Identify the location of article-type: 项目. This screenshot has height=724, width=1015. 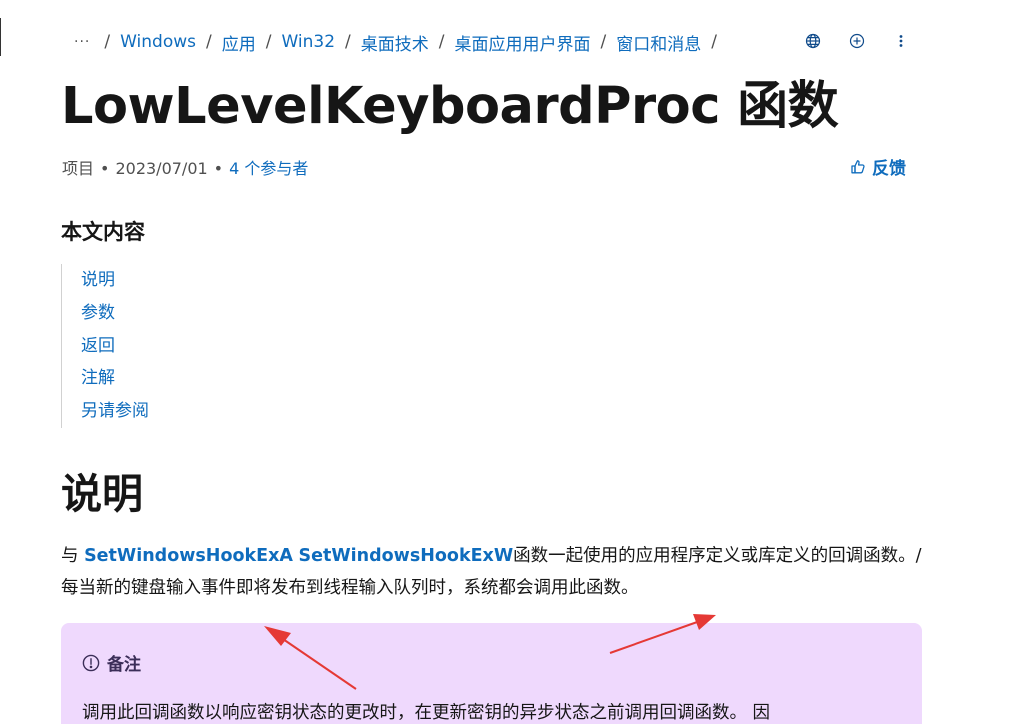
(78, 168).